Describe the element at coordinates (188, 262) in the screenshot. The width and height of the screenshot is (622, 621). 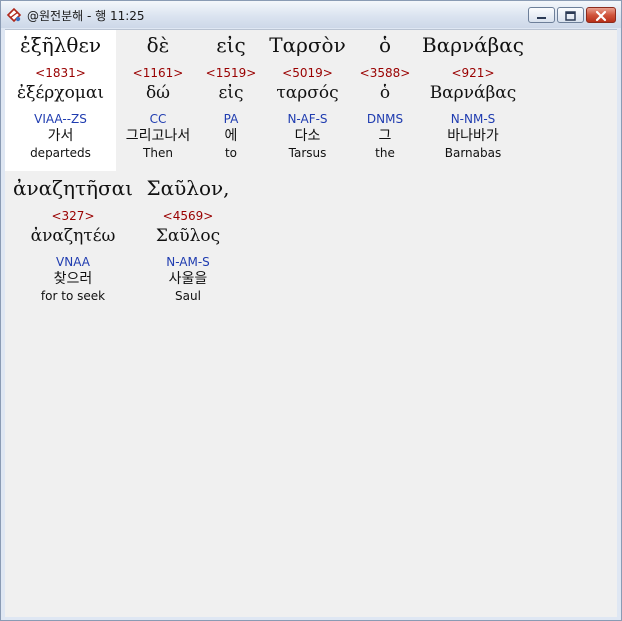
I see `morph-code: N-AM-S` at that location.